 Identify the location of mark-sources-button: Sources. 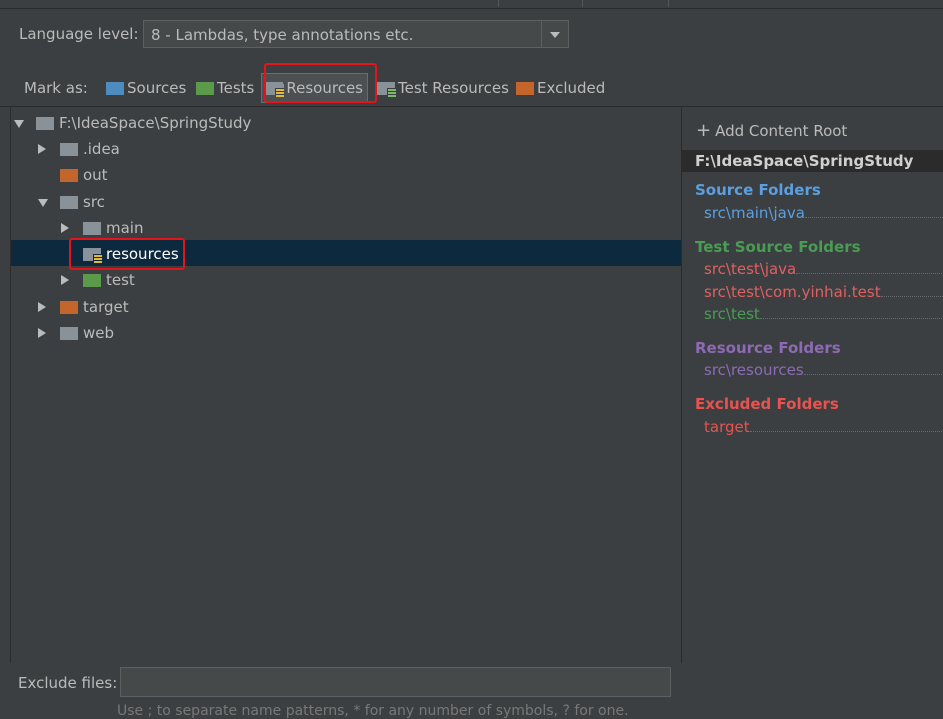
(146, 88).